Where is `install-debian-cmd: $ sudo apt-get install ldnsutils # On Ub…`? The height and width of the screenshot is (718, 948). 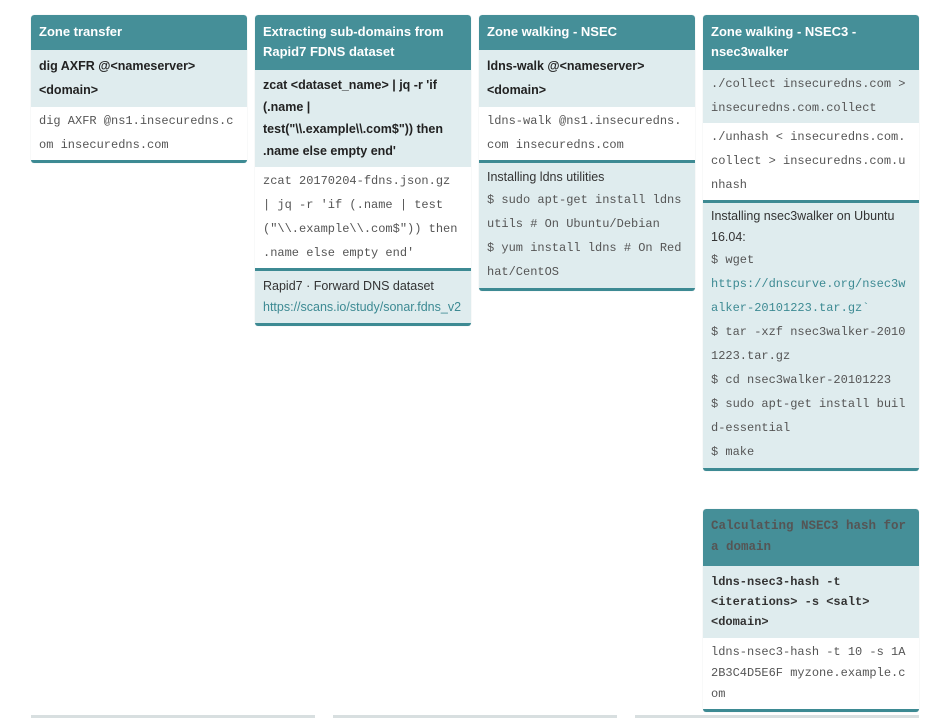 install-debian-cmd: $ sudo apt-get install ldnsutils # On Ub… is located at coordinates (584, 212).